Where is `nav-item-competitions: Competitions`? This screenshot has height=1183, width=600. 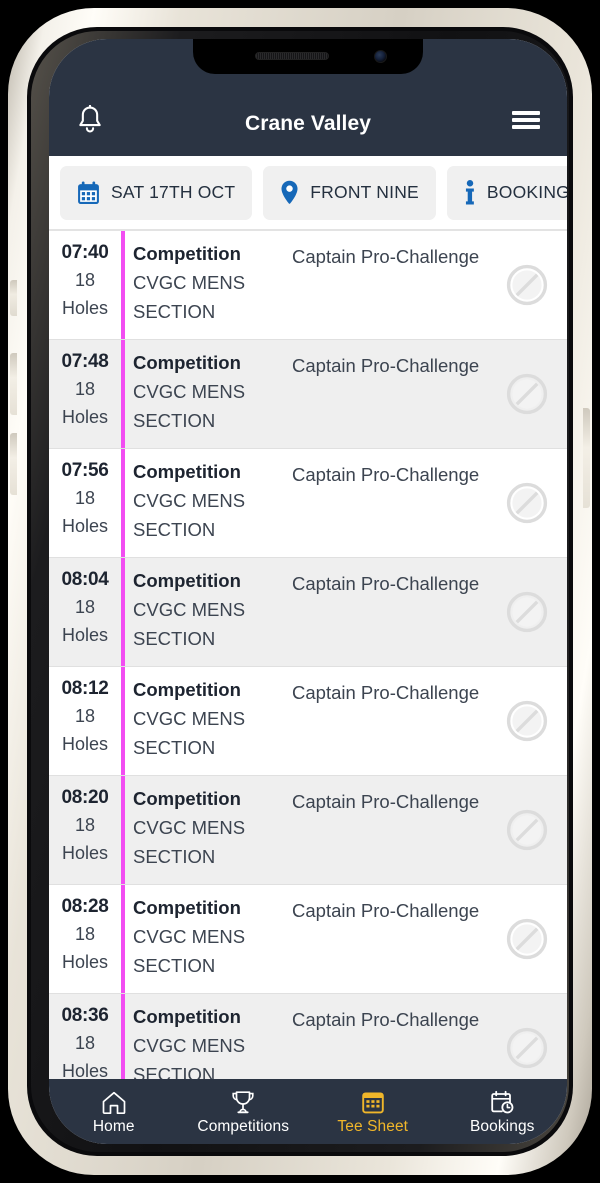
nav-item-competitions: Competitions is located at coordinates (244, 1111).